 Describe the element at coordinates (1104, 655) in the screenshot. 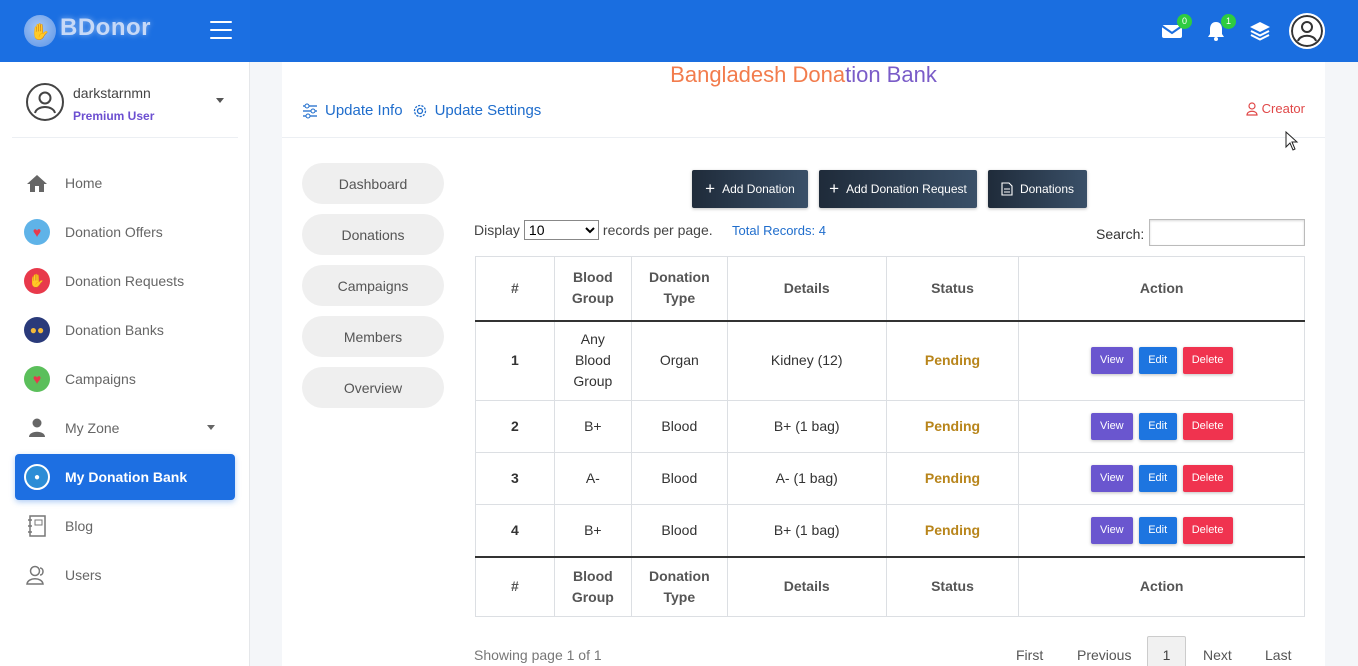

I see `pagination-previous: Previous` at that location.